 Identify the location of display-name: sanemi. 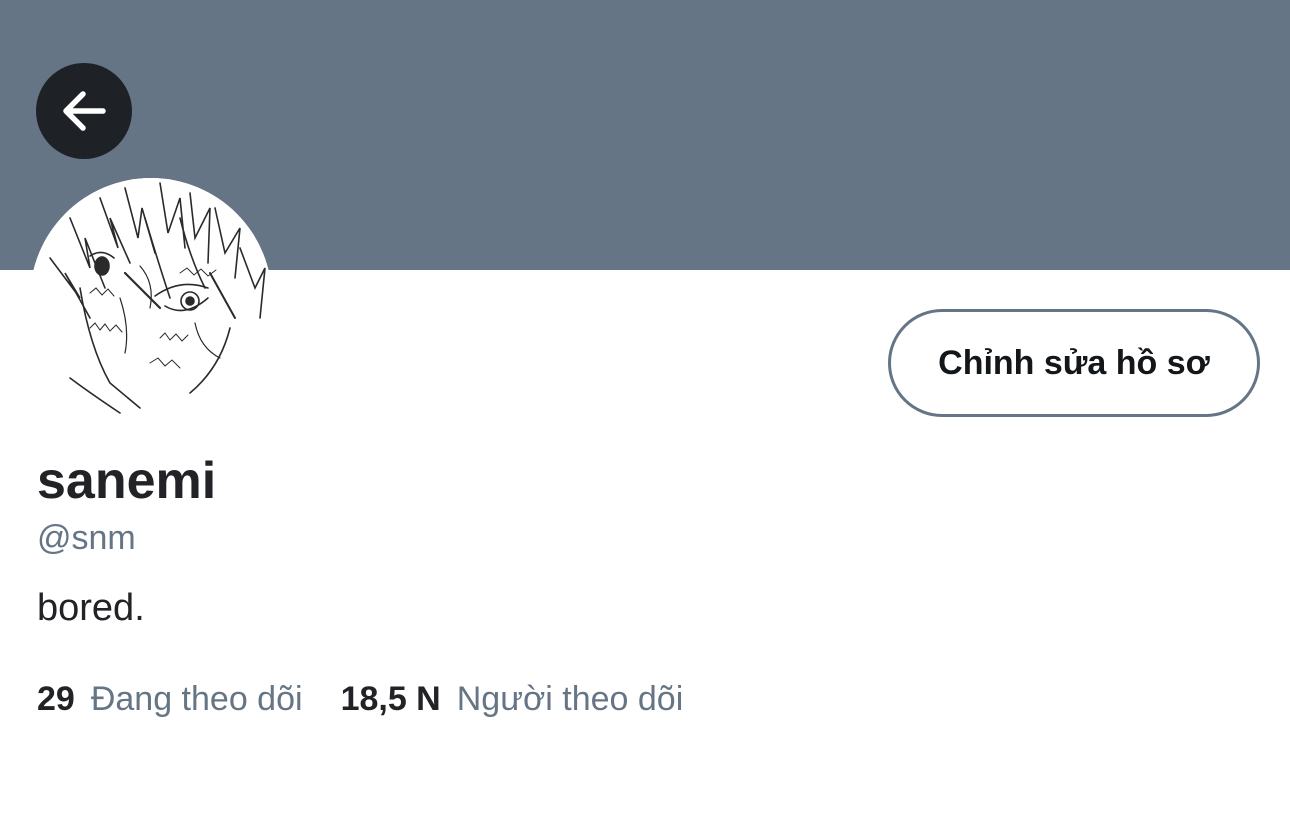
(127, 481).